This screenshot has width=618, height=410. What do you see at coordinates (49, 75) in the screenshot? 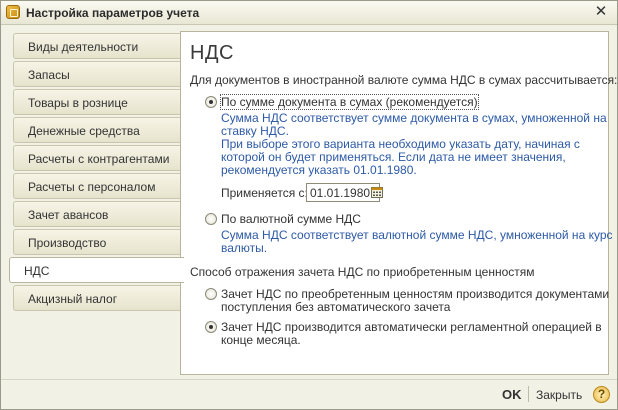
I see `tab-label: Запасы` at bounding box center [49, 75].